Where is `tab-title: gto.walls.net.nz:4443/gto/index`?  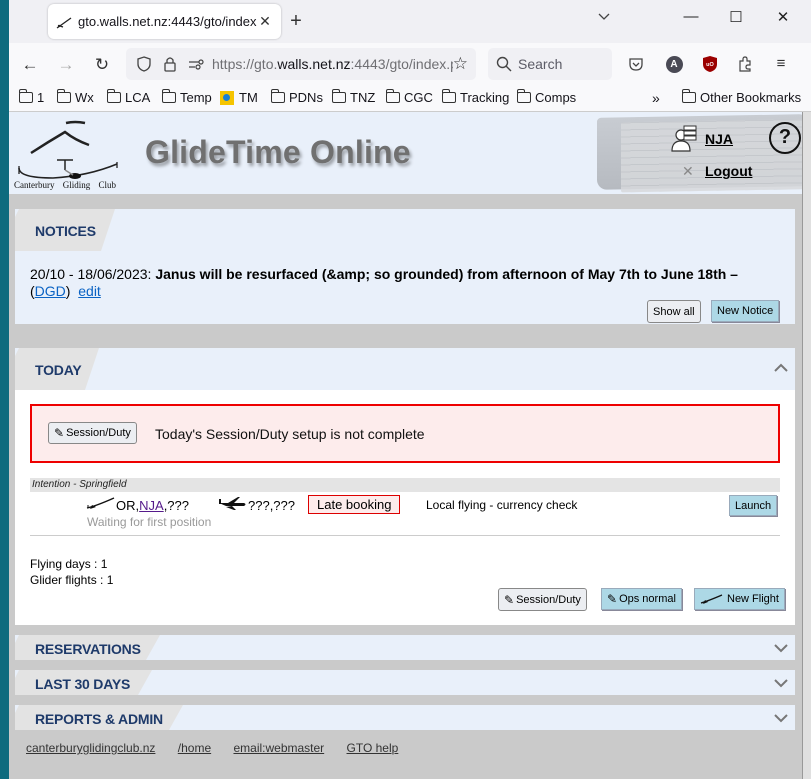 tab-title: gto.walls.net.nz:4443/gto/index is located at coordinates (167, 21).